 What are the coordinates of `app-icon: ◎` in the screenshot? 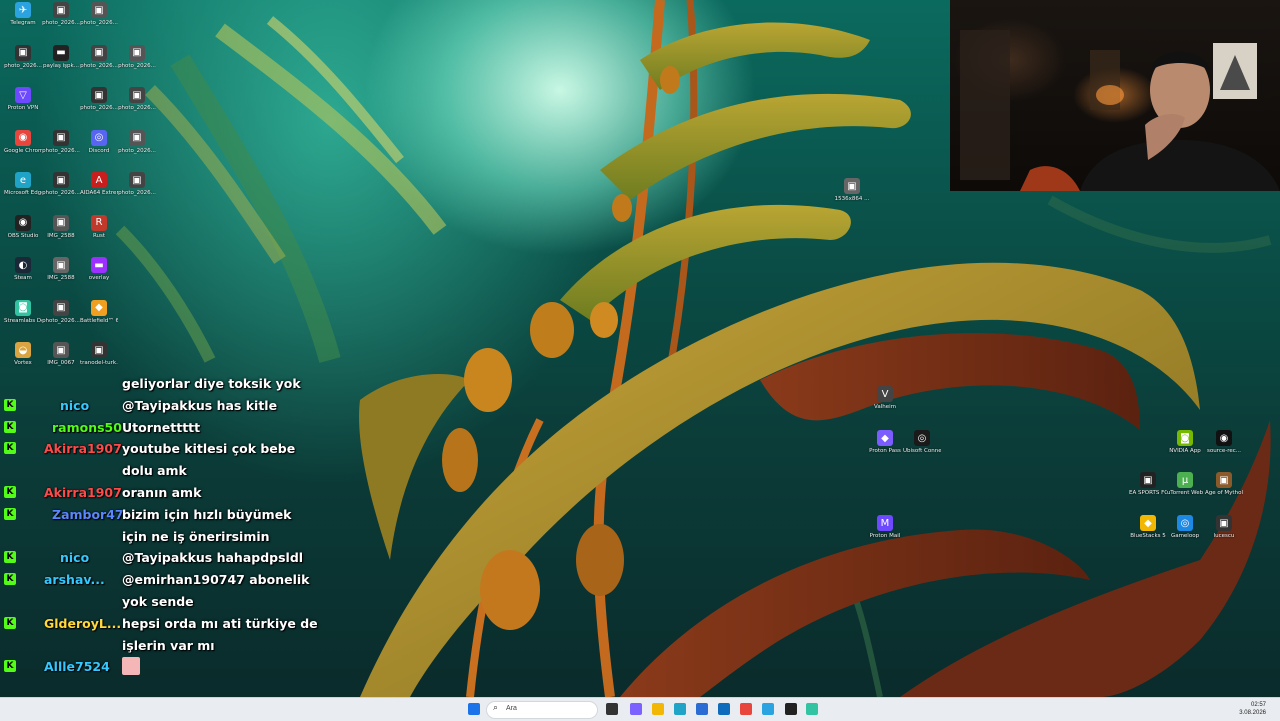 It's located at (99, 137).